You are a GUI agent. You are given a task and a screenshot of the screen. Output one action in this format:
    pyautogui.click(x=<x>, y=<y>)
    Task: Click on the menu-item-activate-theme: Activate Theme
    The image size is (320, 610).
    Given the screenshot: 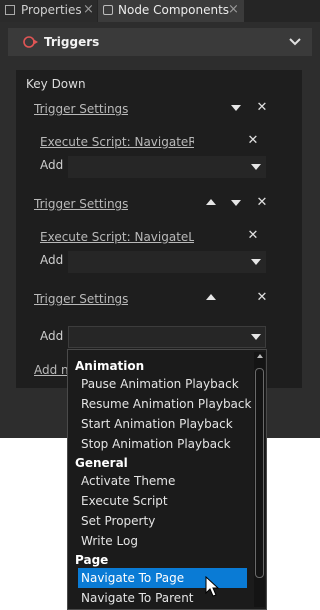 What is the action you would take?
    pyautogui.click(x=128, y=481)
    